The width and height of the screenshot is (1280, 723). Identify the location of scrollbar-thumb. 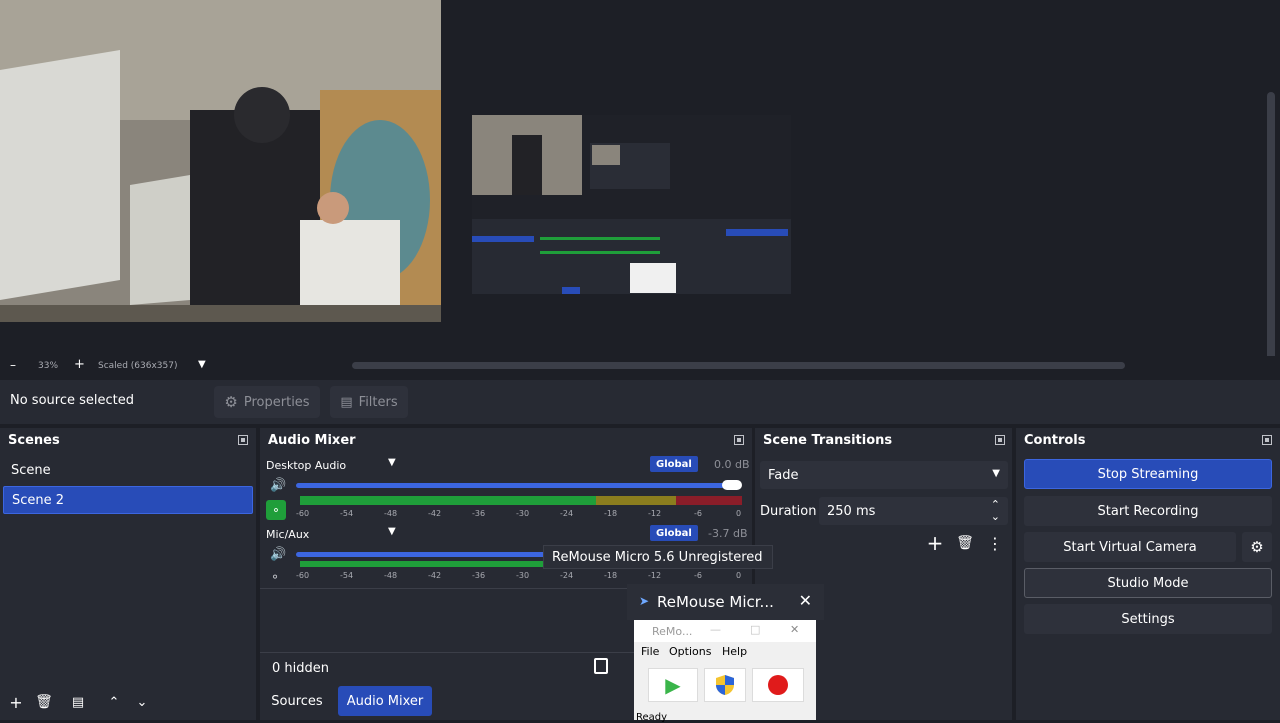
(1271, 227).